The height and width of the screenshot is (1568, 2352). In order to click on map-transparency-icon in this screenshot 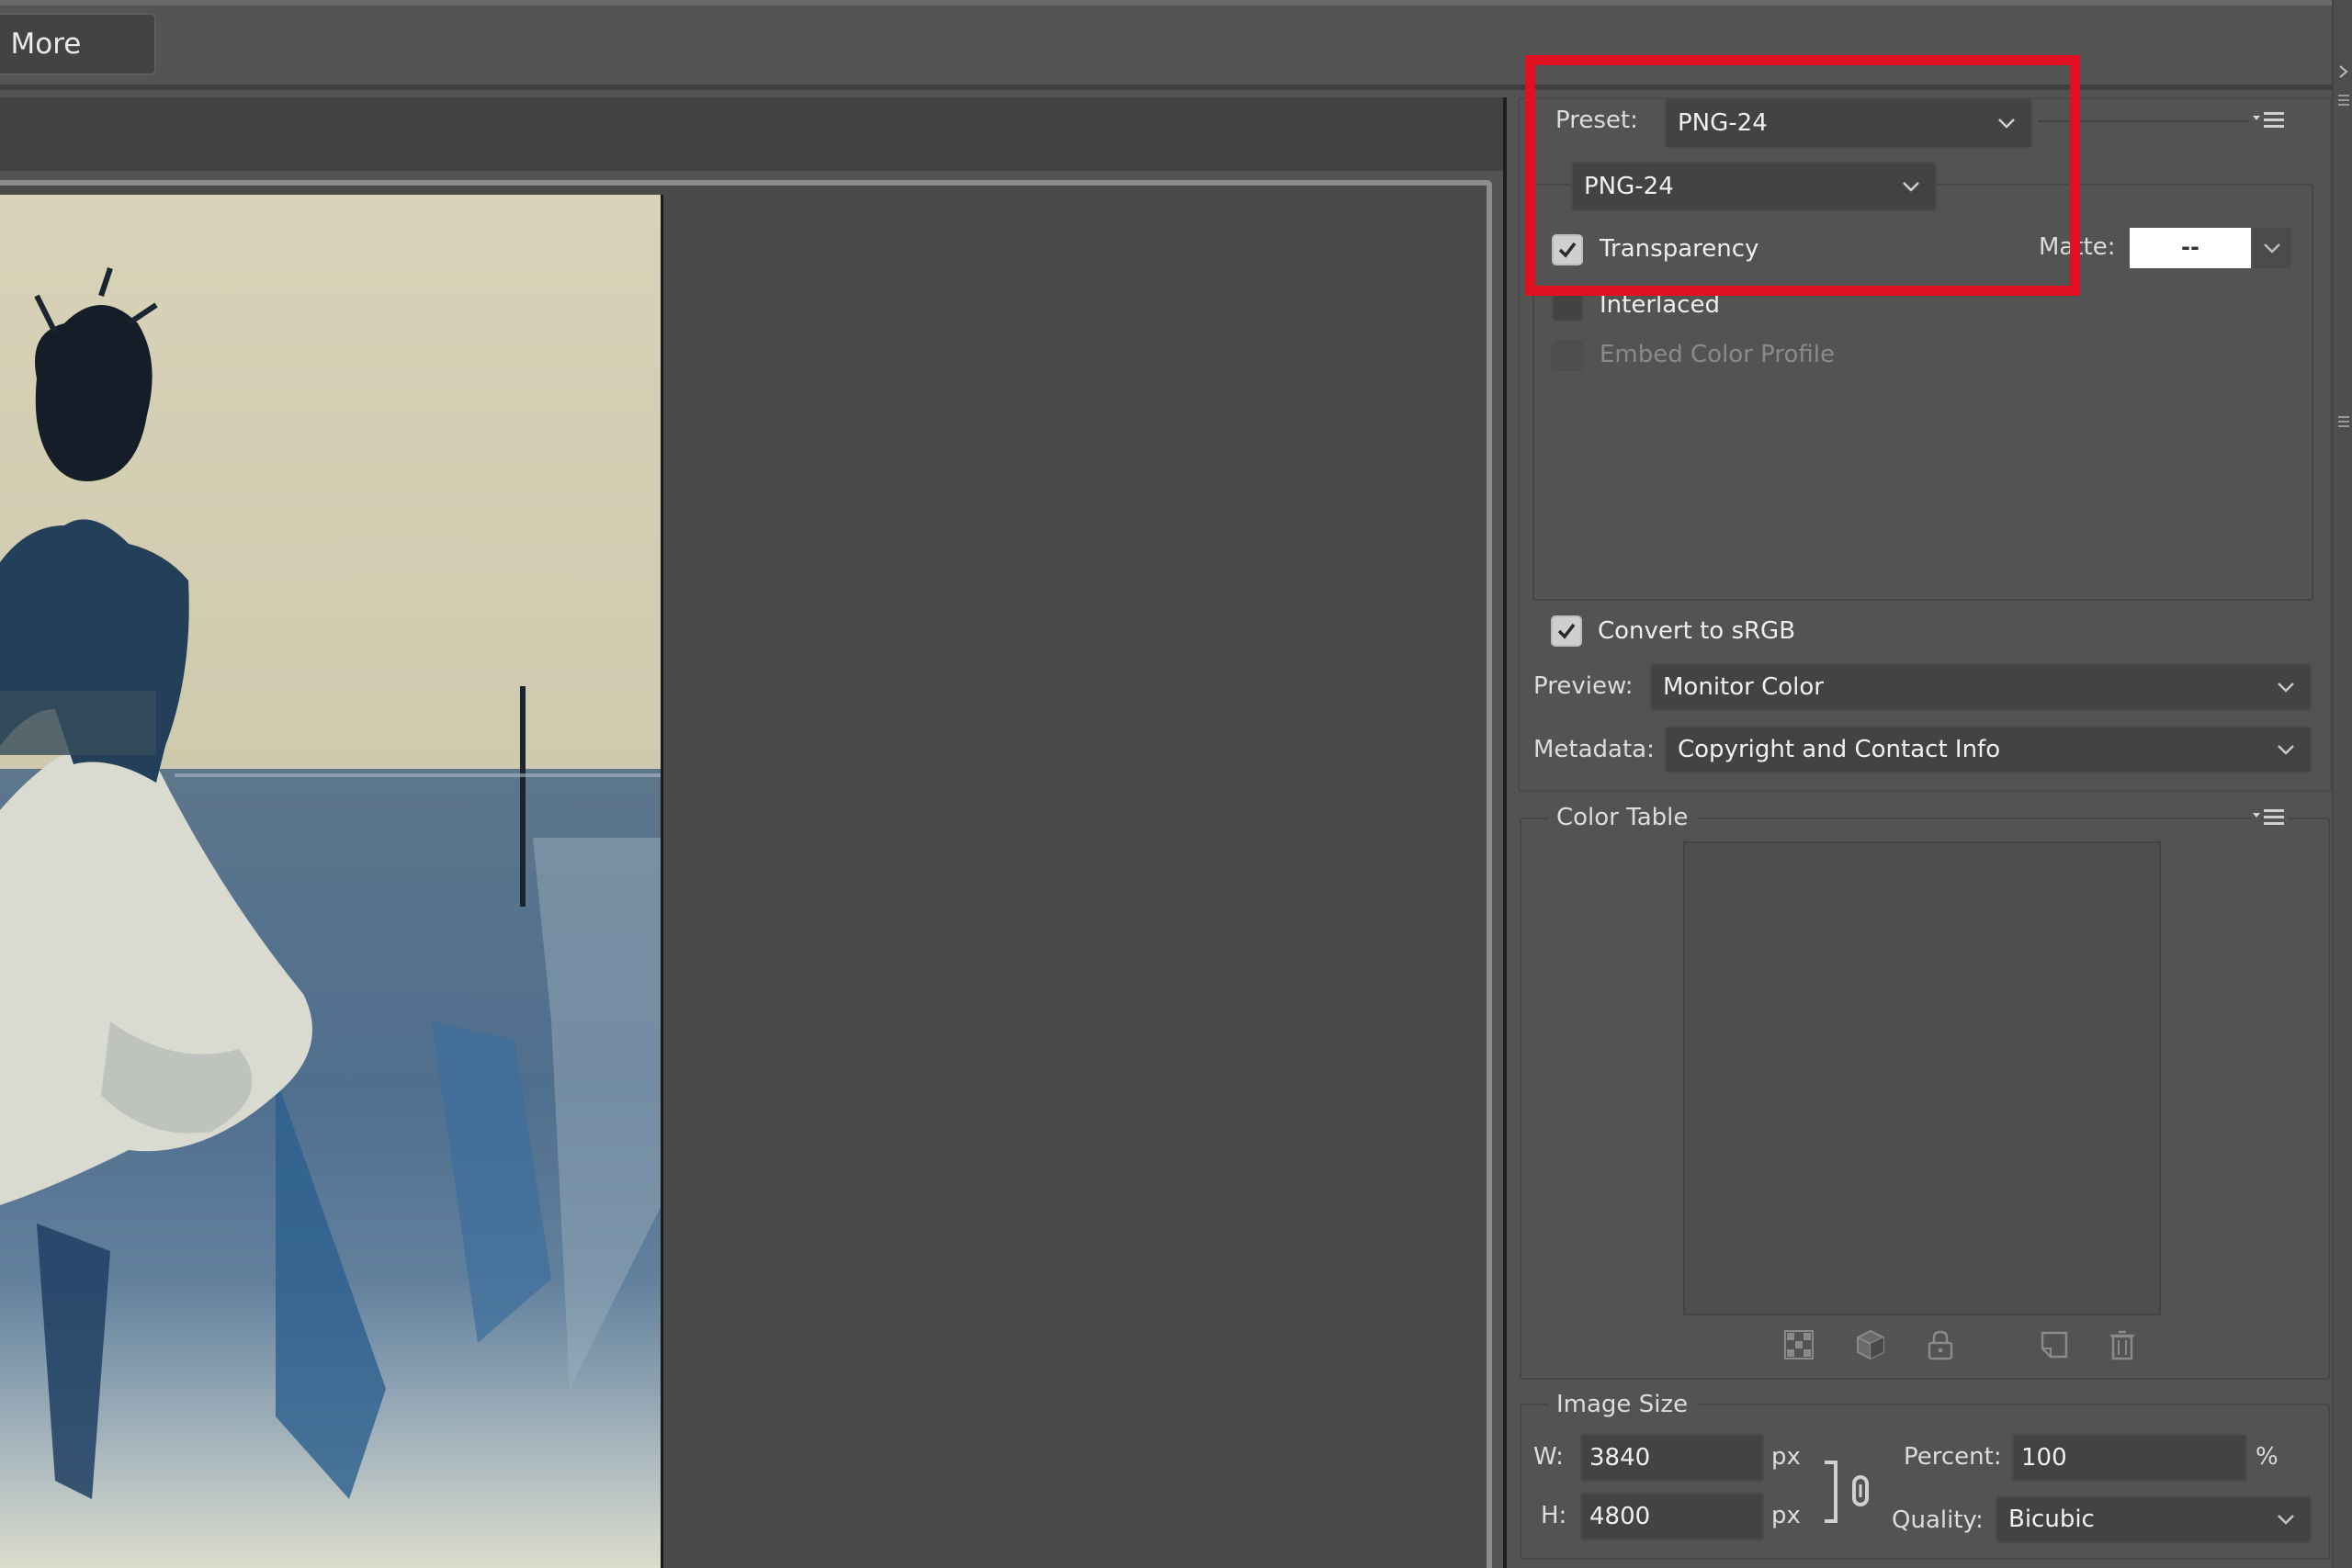, I will do `click(1798, 1345)`.